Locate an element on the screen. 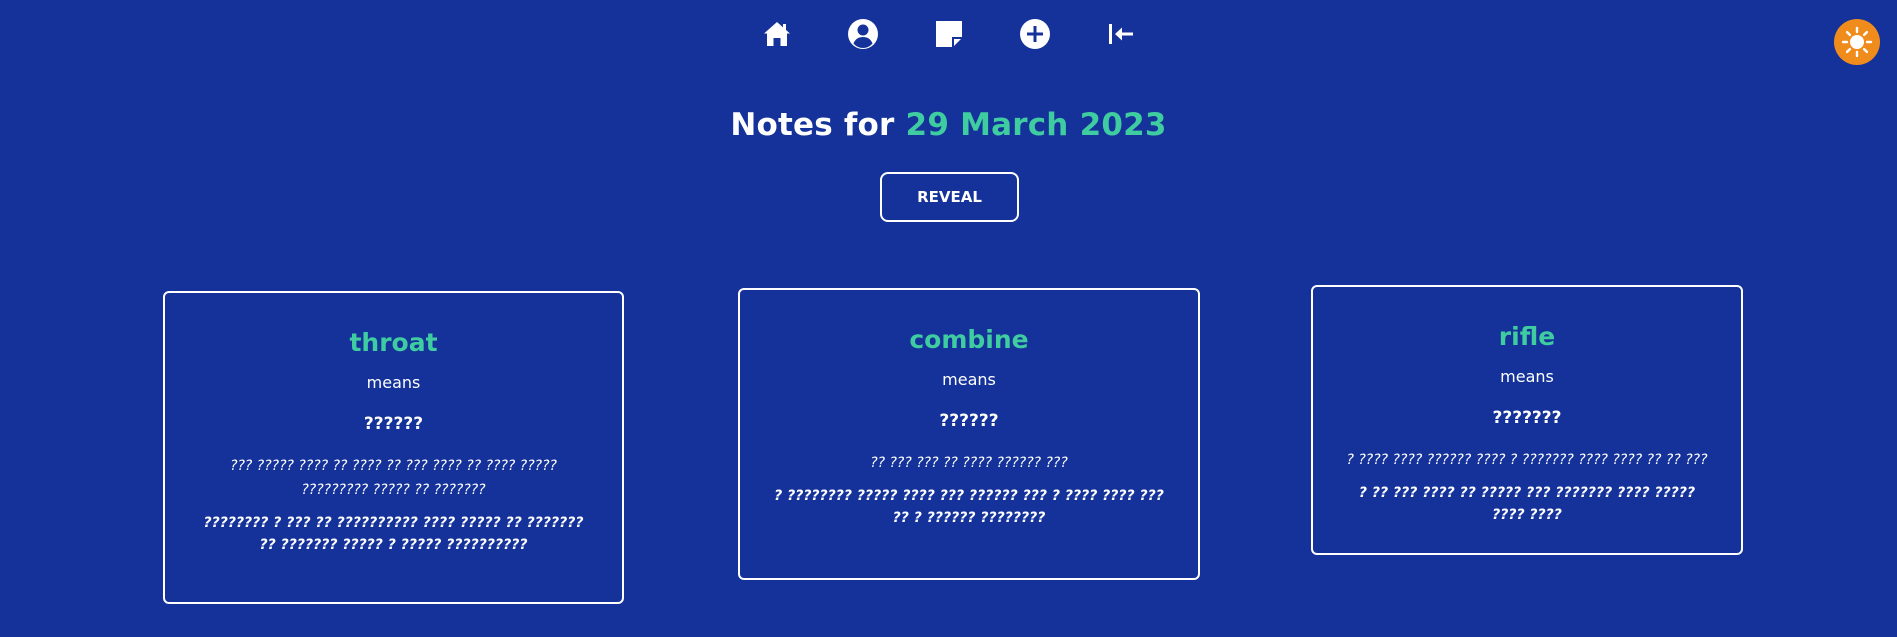 This screenshot has height=637, width=1897. note-word: throat is located at coordinates (393, 342).